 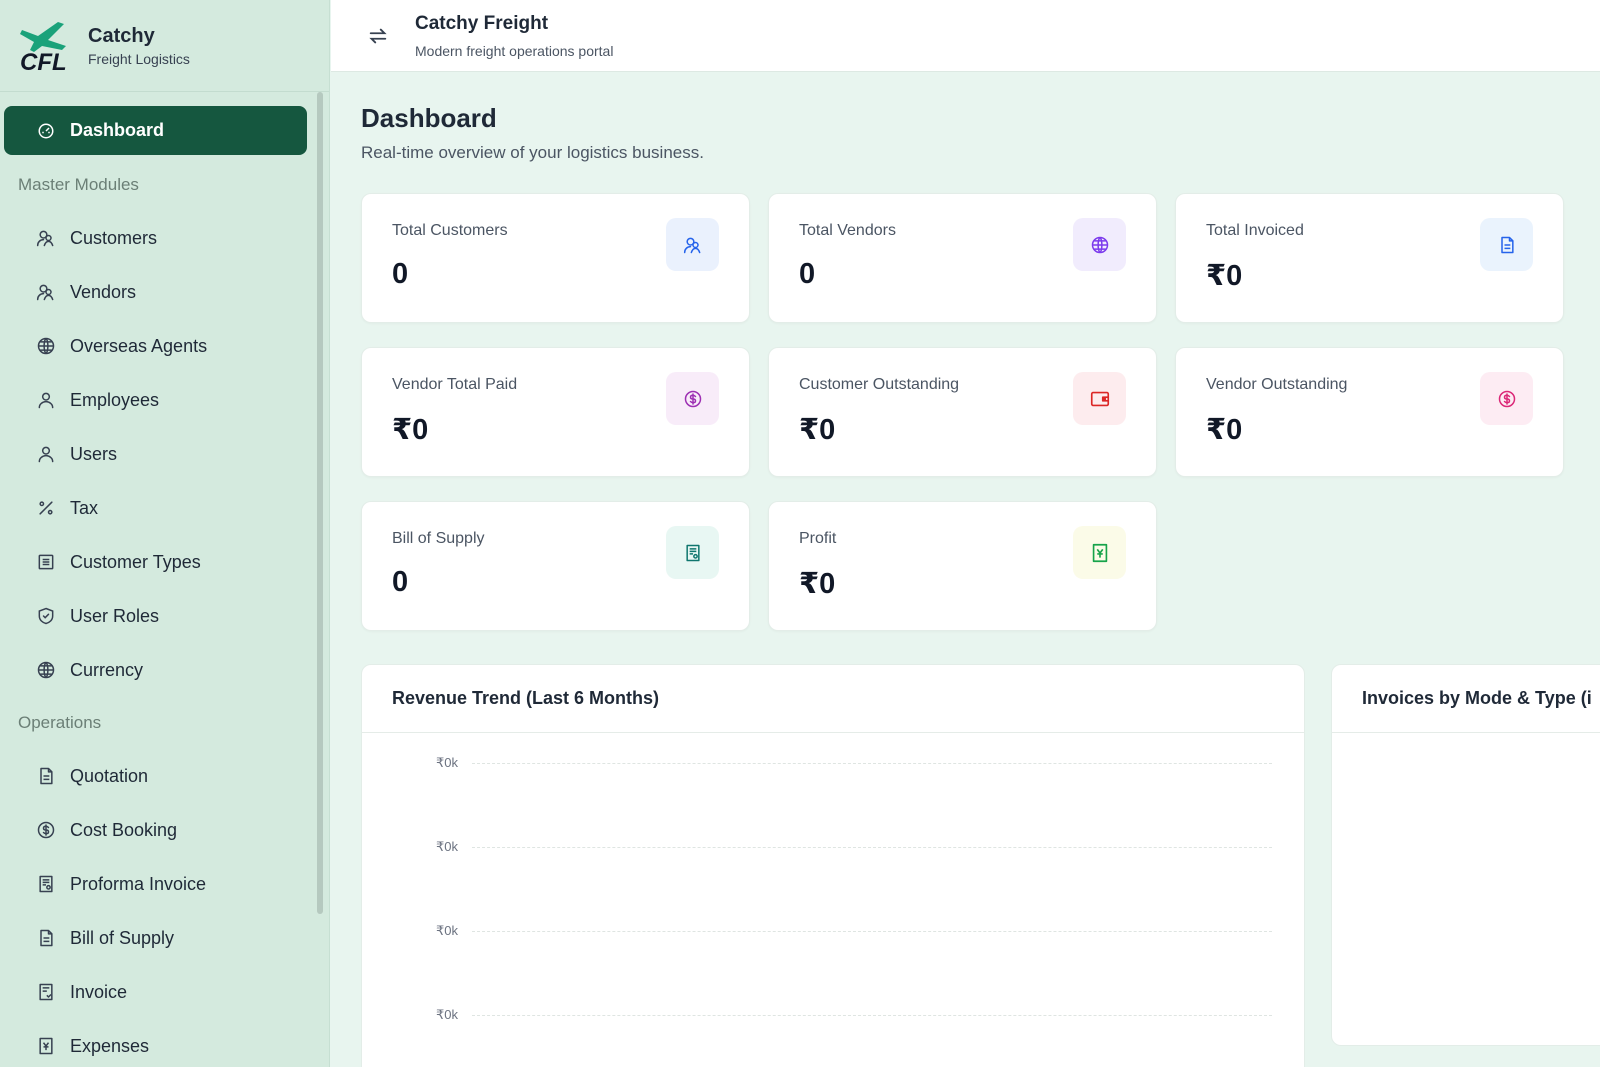 I want to click on logo-text: CFL, so click(x=43, y=61).